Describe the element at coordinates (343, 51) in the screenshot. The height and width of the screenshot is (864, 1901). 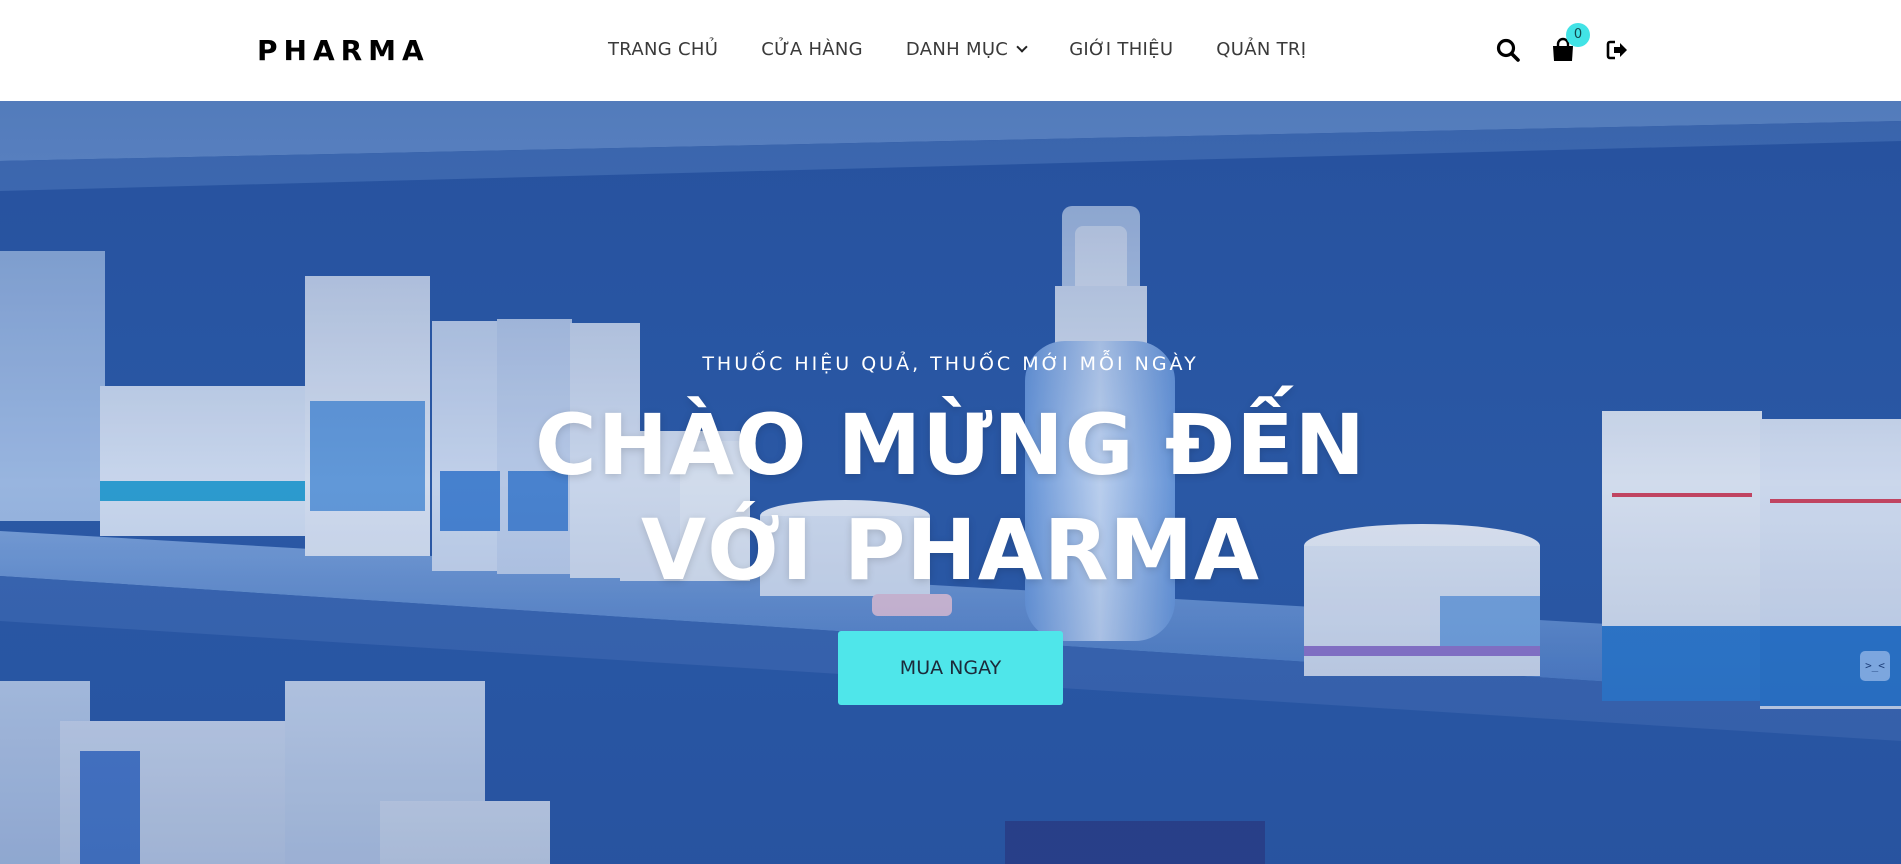
I see `brand-logo: PHARMA` at that location.